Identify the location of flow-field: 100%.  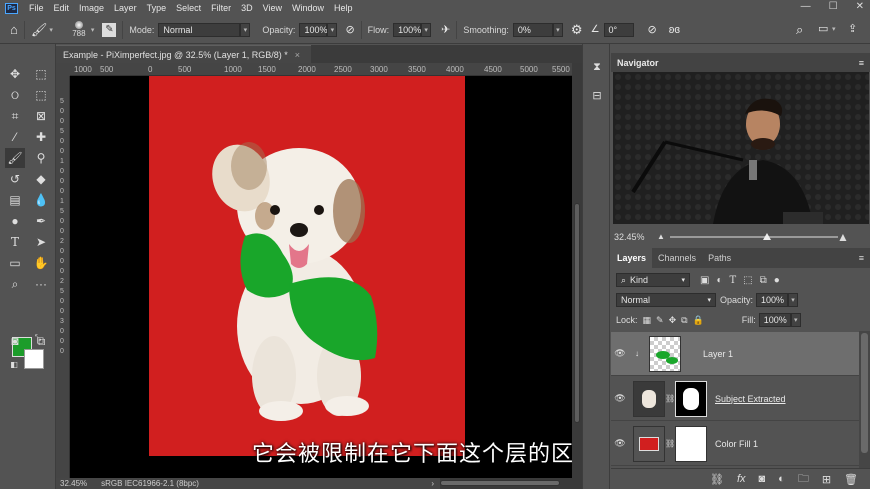
(407, 29).